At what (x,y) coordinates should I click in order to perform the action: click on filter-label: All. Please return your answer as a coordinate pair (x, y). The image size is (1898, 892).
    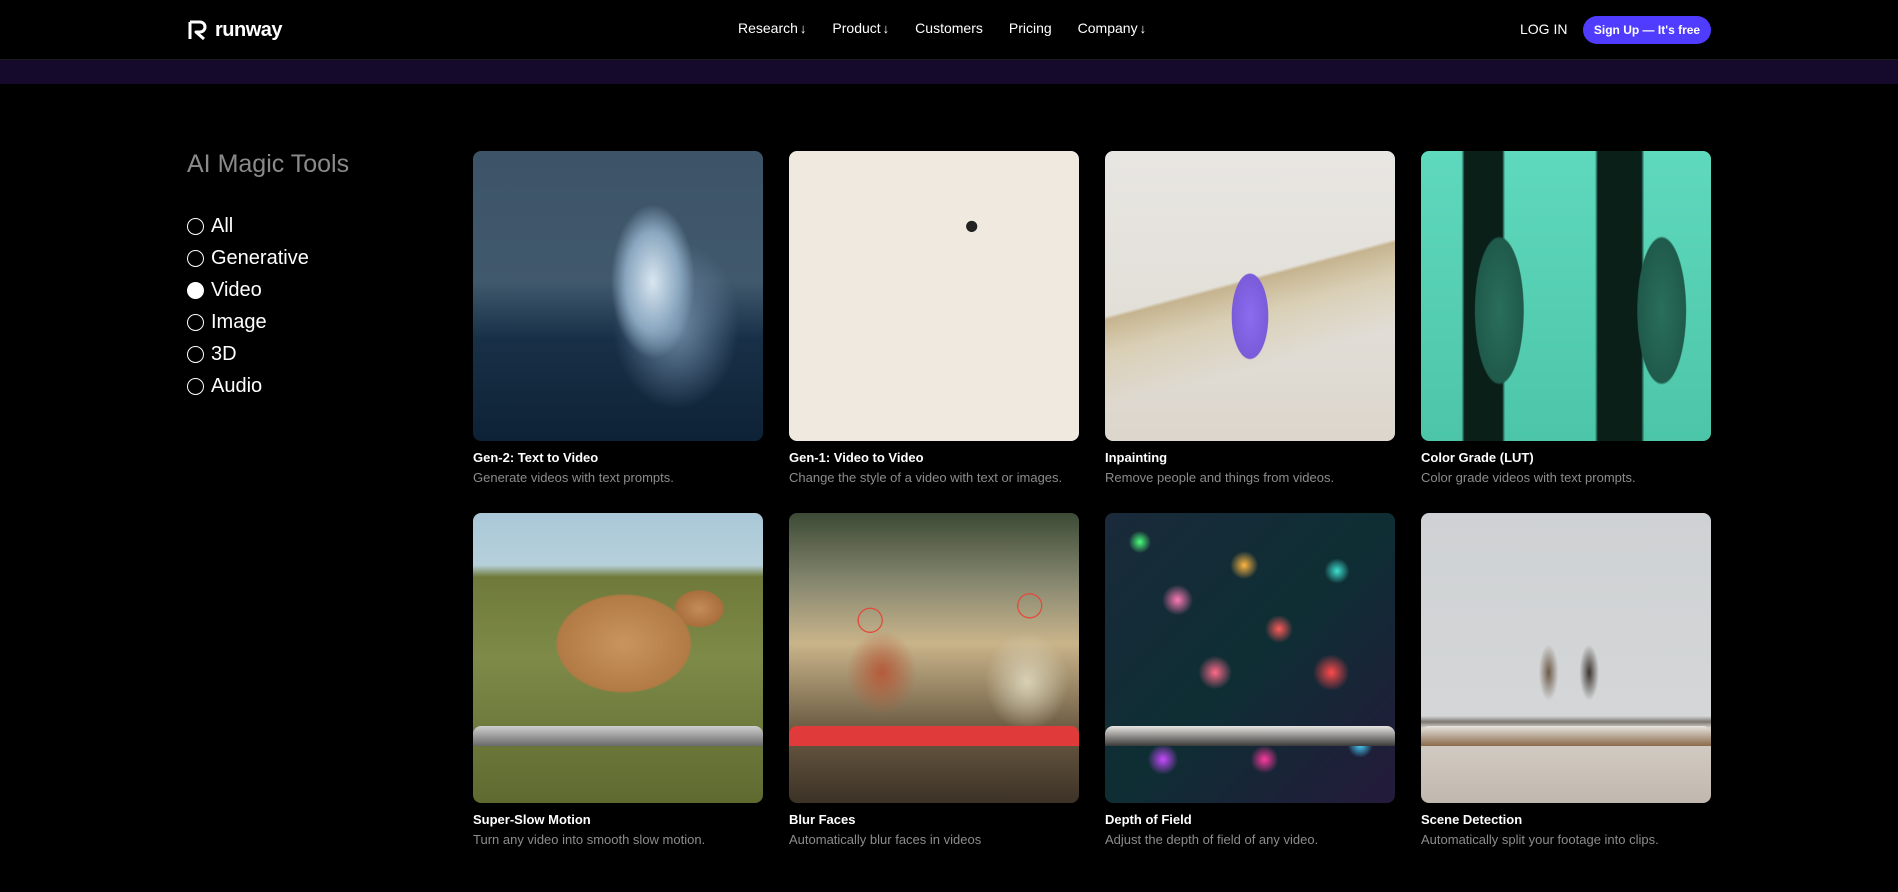
    Looking at the image, I should click on (222, 226).